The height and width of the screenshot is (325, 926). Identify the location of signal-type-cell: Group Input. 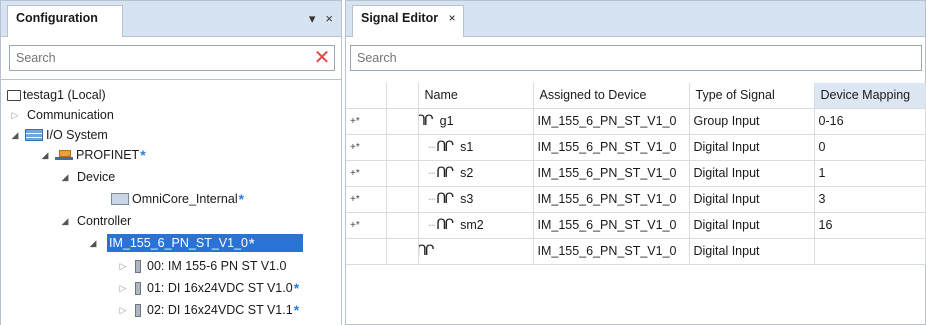
(752, 121).